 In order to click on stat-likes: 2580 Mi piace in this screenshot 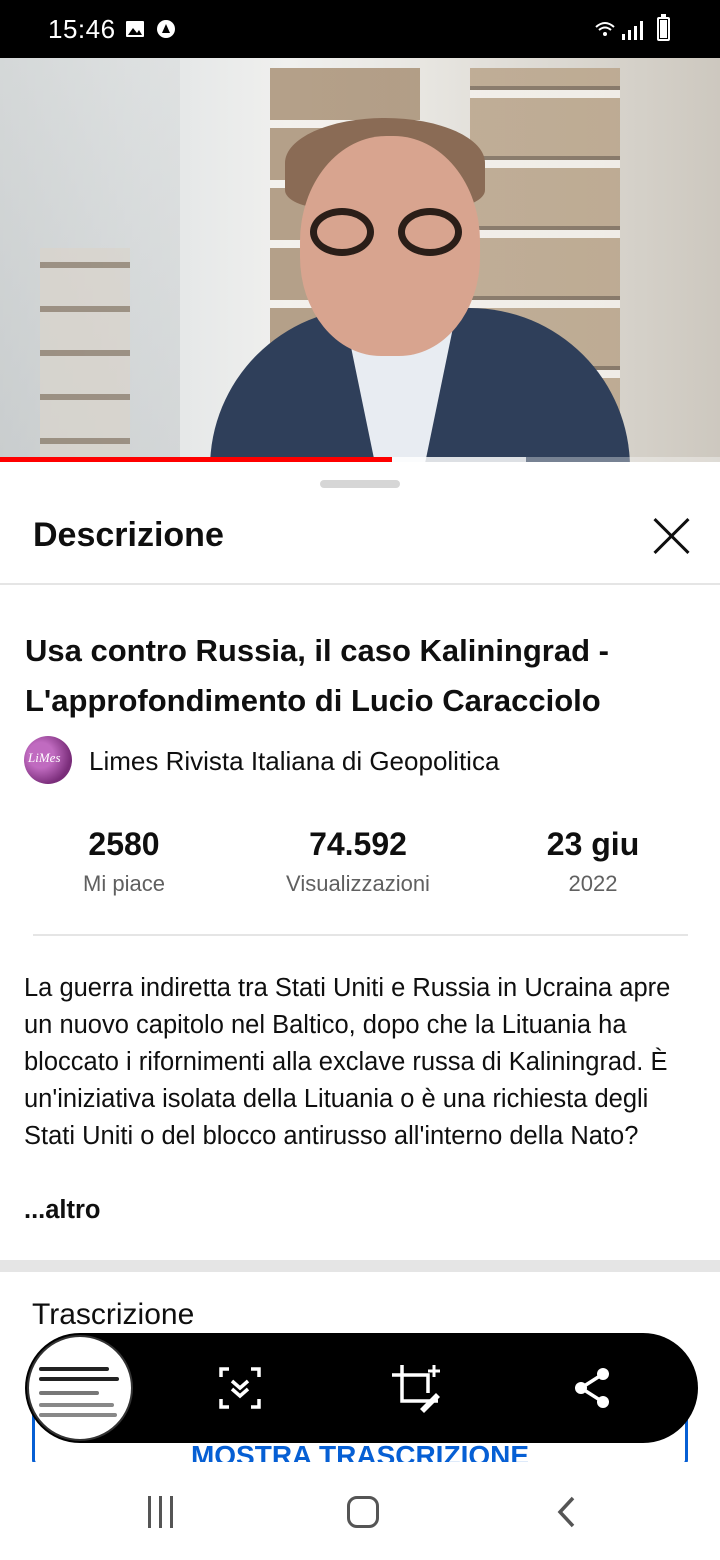, I will do `click(124, 861)`.